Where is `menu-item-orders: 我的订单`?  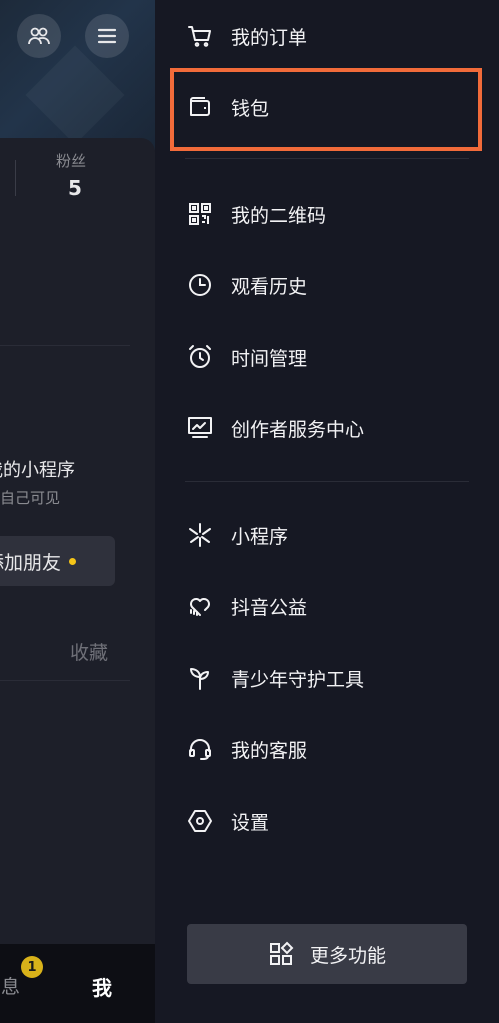
menu-item-orders: 我的订单 is located at coordinates (246, 36).